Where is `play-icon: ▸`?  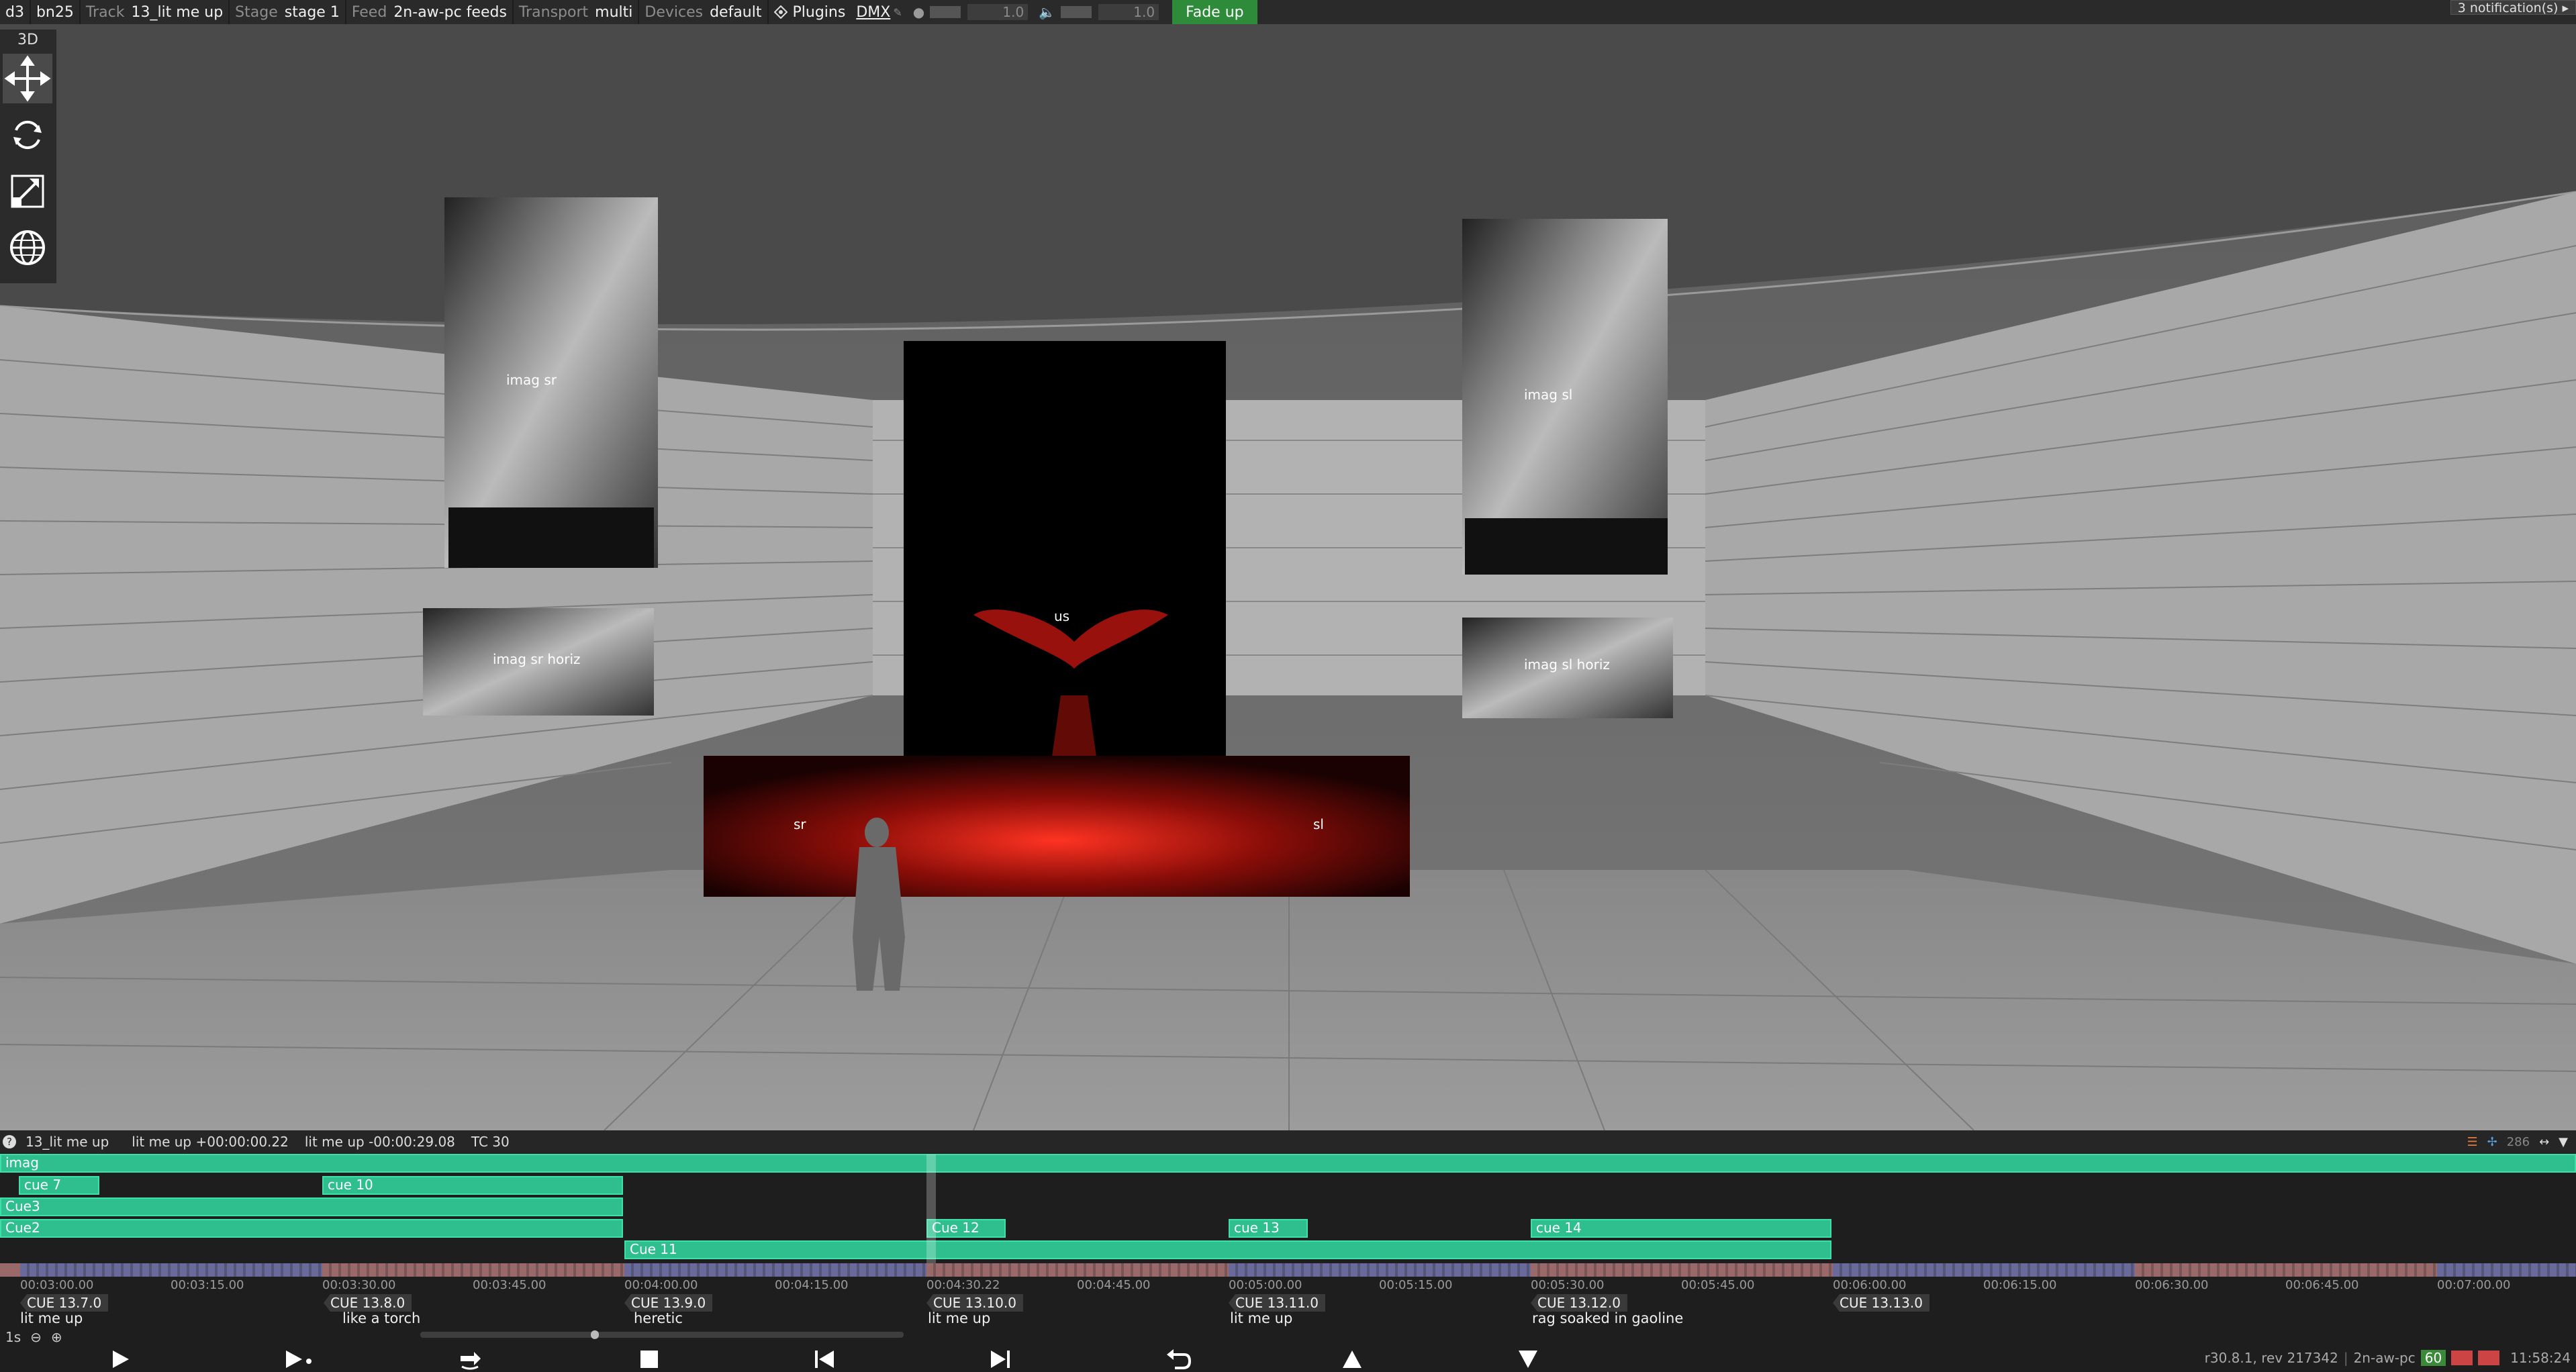 play-icon: ▸ is located at coordinates (2565, 8).